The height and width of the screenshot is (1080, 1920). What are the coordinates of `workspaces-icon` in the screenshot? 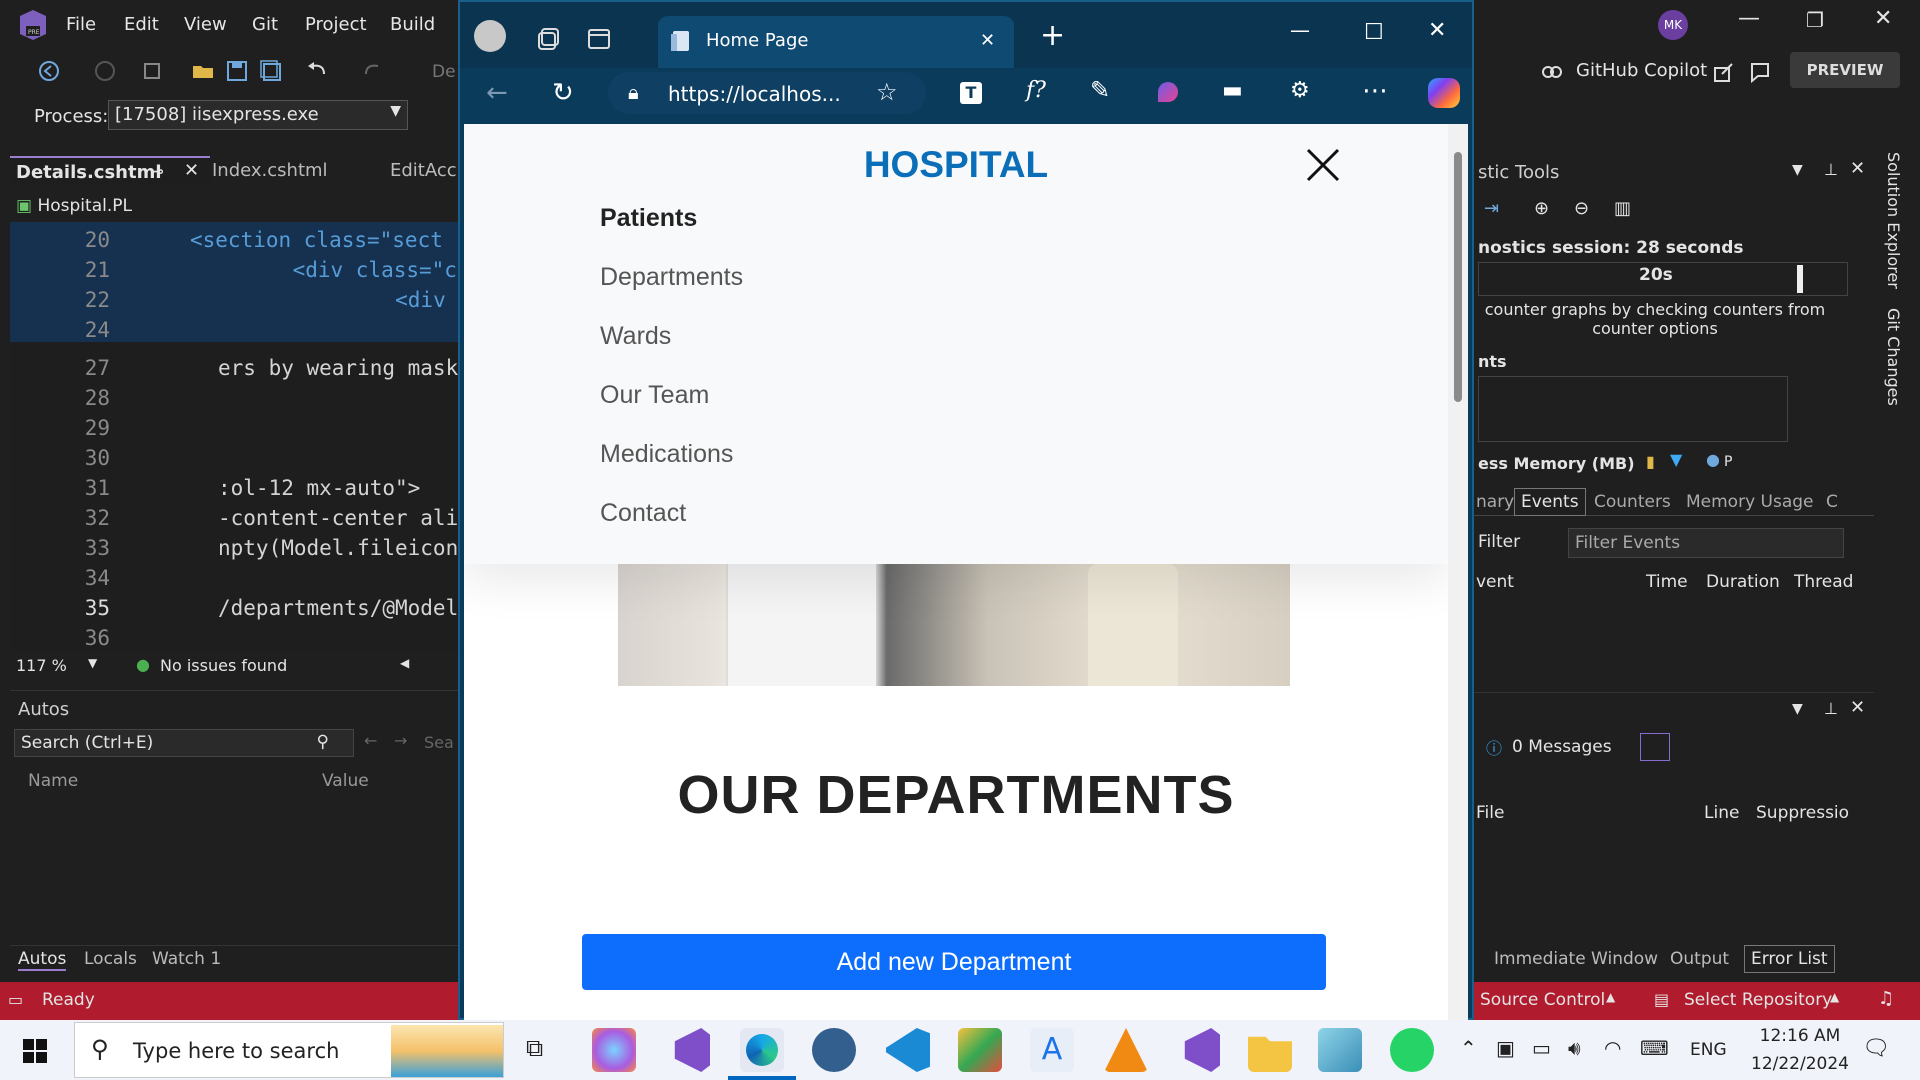 It's located at (549, 39).